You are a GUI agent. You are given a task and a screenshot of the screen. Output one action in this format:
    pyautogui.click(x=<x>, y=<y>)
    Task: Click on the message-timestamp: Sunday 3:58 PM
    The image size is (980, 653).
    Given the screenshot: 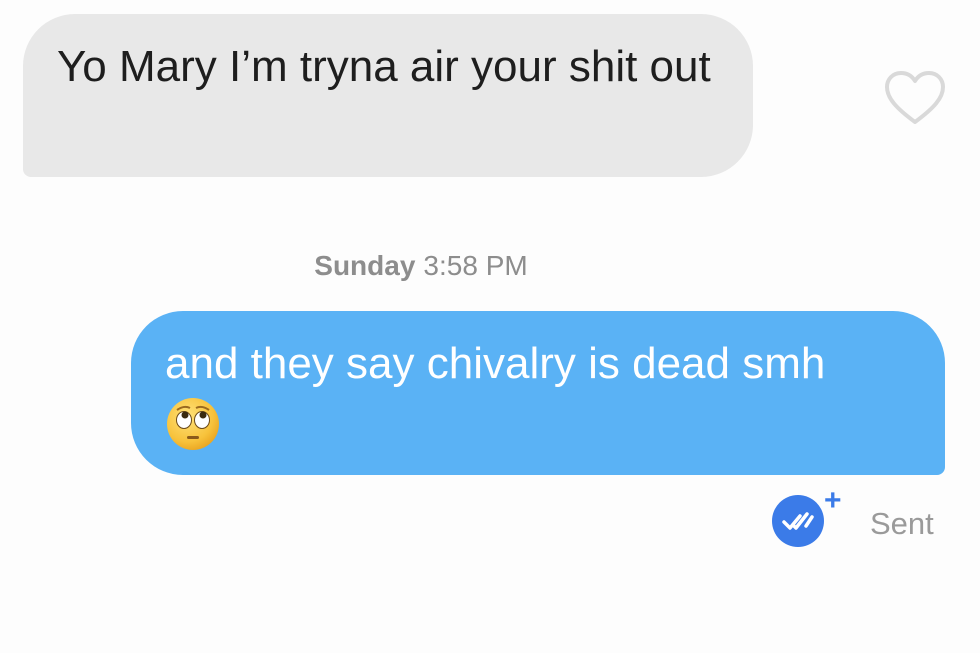 What is the action you would take?
    pyautogui.click(x=421, y=266)
    